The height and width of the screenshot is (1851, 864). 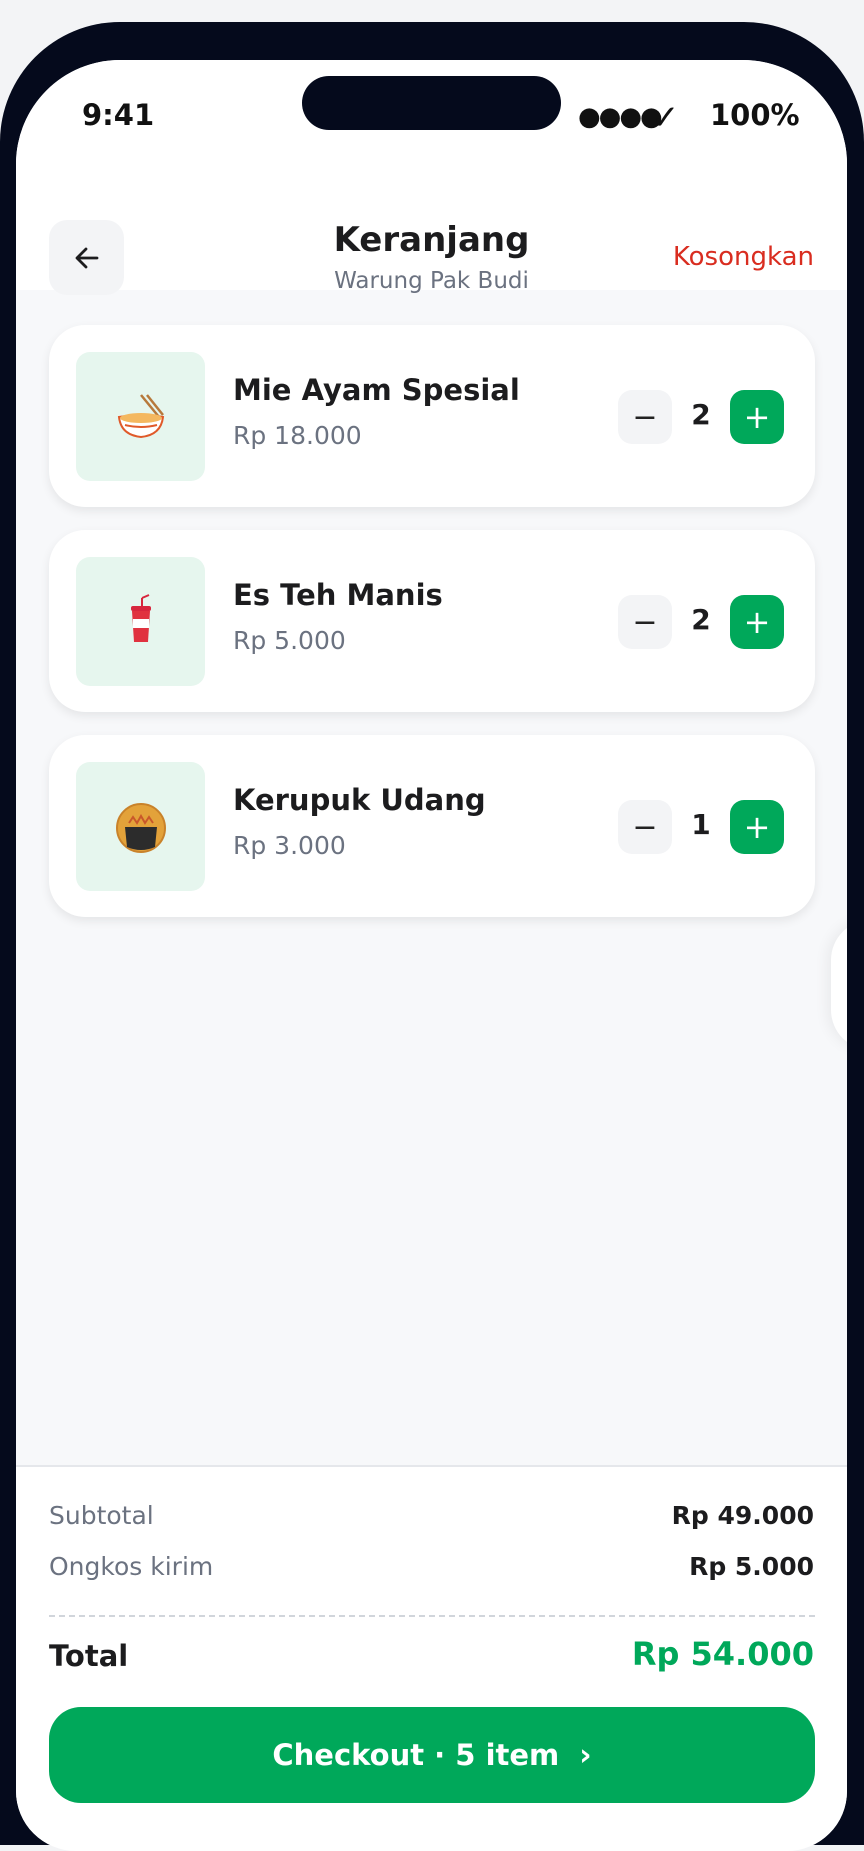 I want to click on status-time: 9:41, so click(x=118, y=115).